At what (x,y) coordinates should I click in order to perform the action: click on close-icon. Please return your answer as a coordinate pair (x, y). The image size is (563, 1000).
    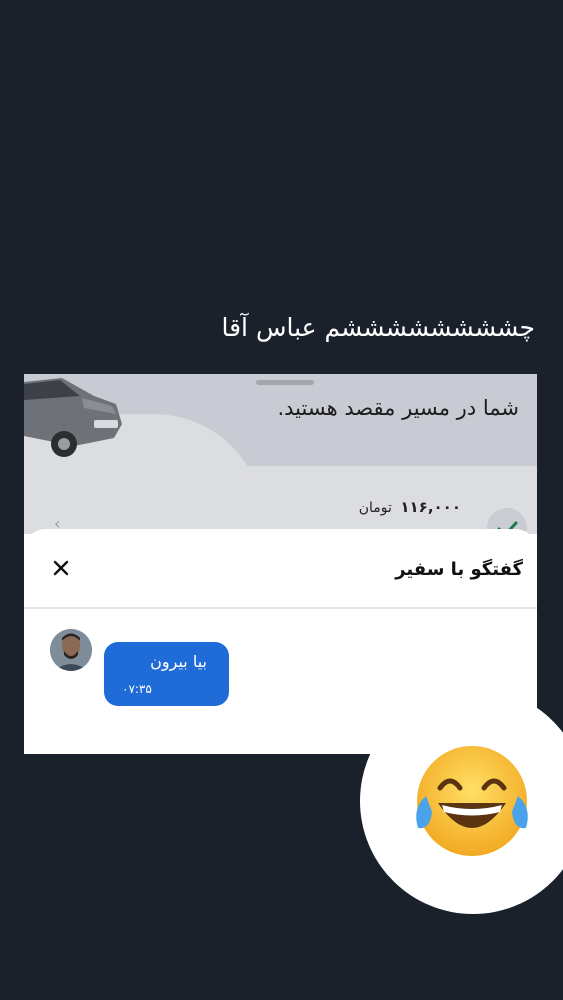
    Looking at the image, I should click on (61, 568).